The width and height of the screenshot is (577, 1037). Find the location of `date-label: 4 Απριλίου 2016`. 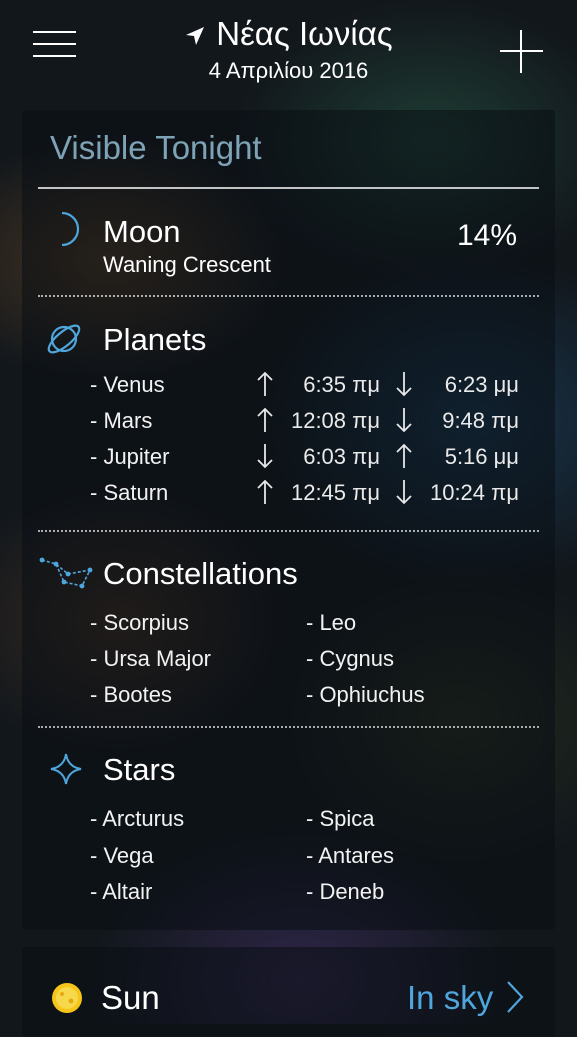

date-label: 4 Απριλίου 2016 is located at coordinates (288, 70).